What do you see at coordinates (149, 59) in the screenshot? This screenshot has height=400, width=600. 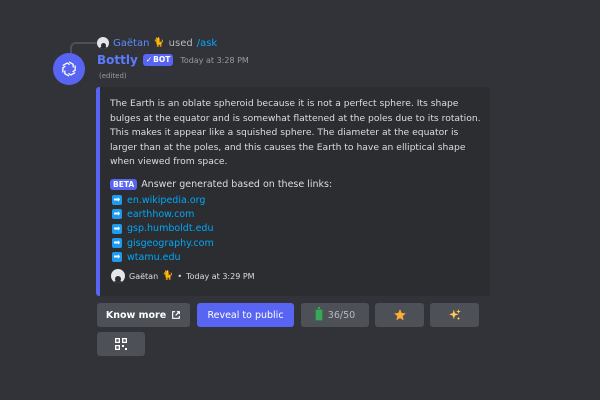 I see `verified-check-icon: ✓` at bounding box center [149, 59].